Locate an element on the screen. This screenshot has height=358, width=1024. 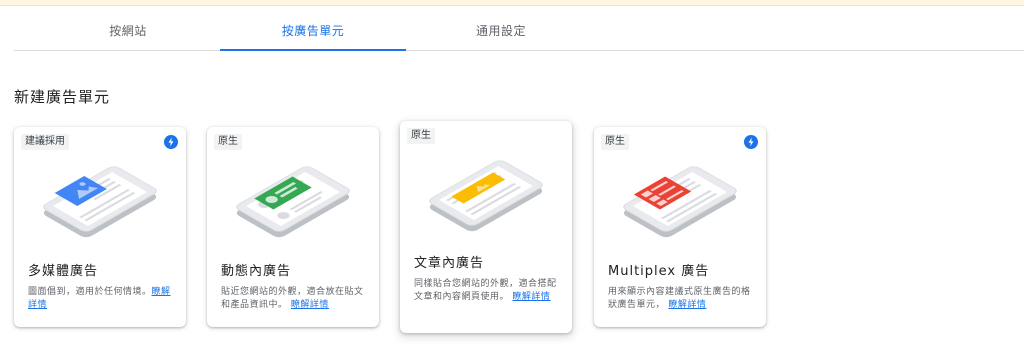
card-description: 用來顯示內容建議式原生廣告的格狀廣告單元， 瞭解詳情 is located at coordinates (682, 299).